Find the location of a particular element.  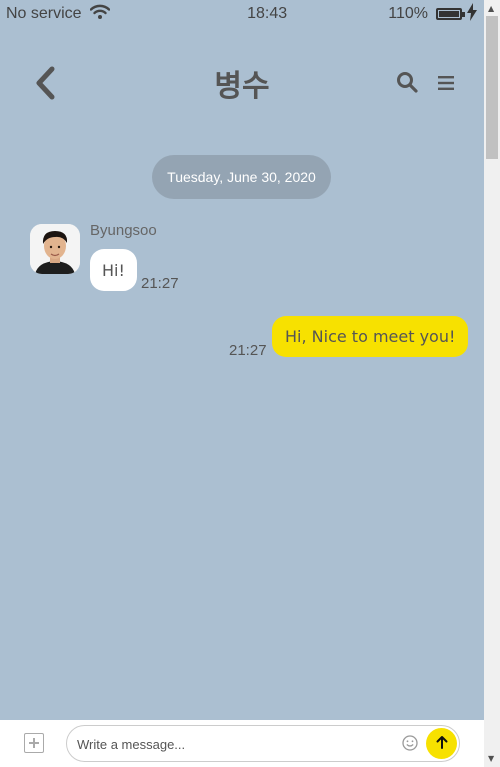

status-right: 110% is located at coordinates (433, 14).